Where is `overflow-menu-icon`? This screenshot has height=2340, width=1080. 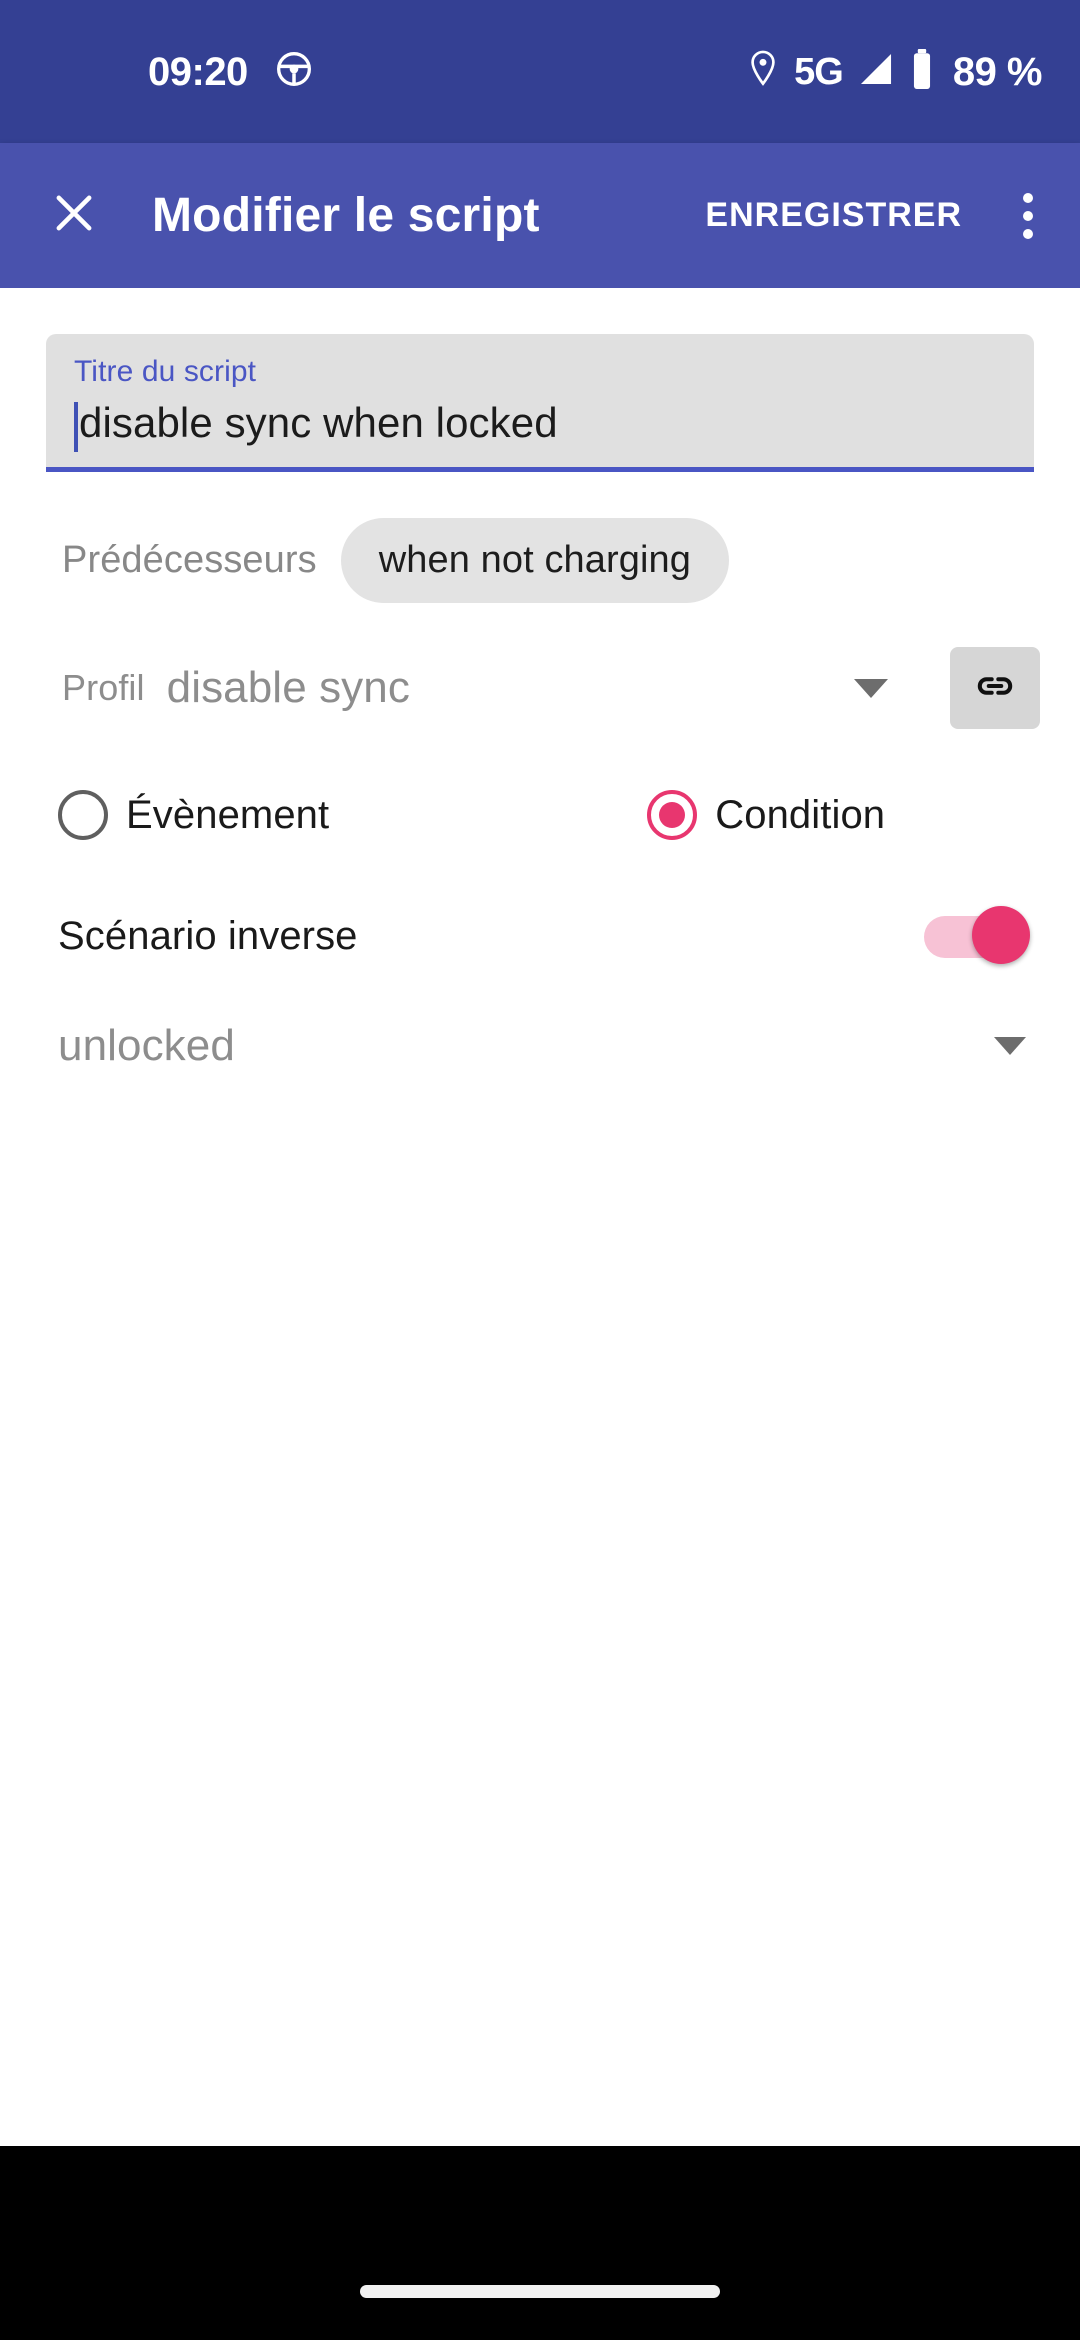
overflow-menu-icon is located at coordinates (1028, 197).